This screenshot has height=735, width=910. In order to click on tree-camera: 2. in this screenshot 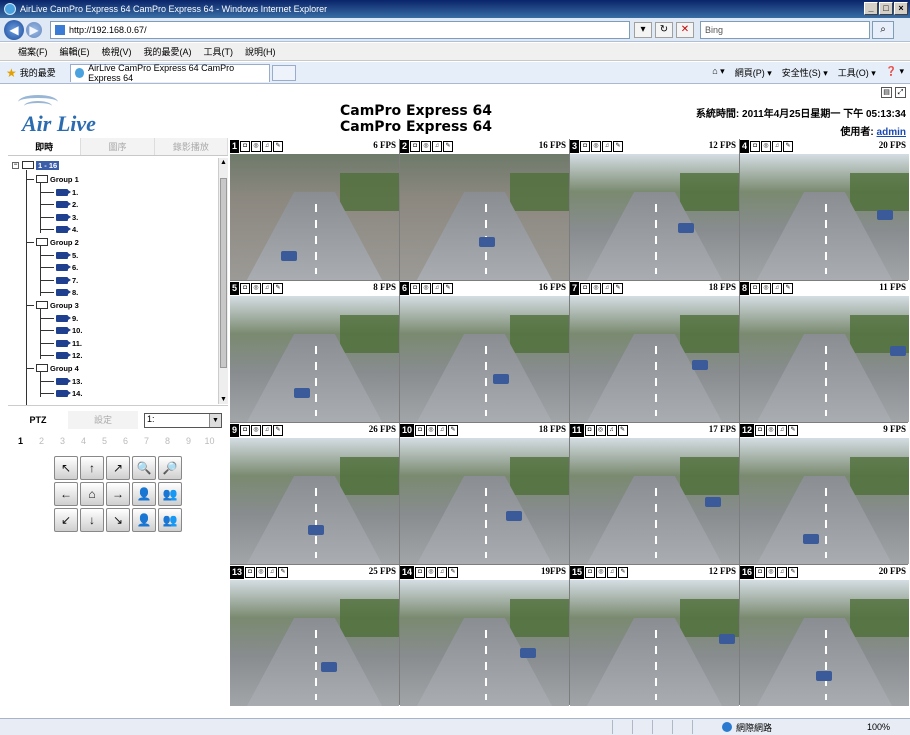, I will do `click(59, 205)`.